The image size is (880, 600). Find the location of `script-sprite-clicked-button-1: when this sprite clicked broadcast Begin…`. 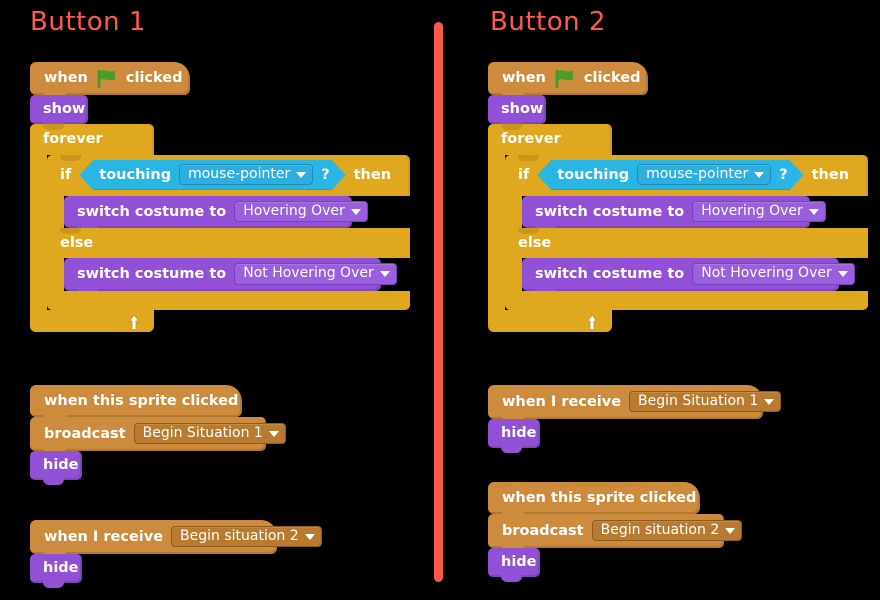

script-sprite-clicked-button-1: when this sprite clicked broadcast Begin… is located at coordinates (158, 428).